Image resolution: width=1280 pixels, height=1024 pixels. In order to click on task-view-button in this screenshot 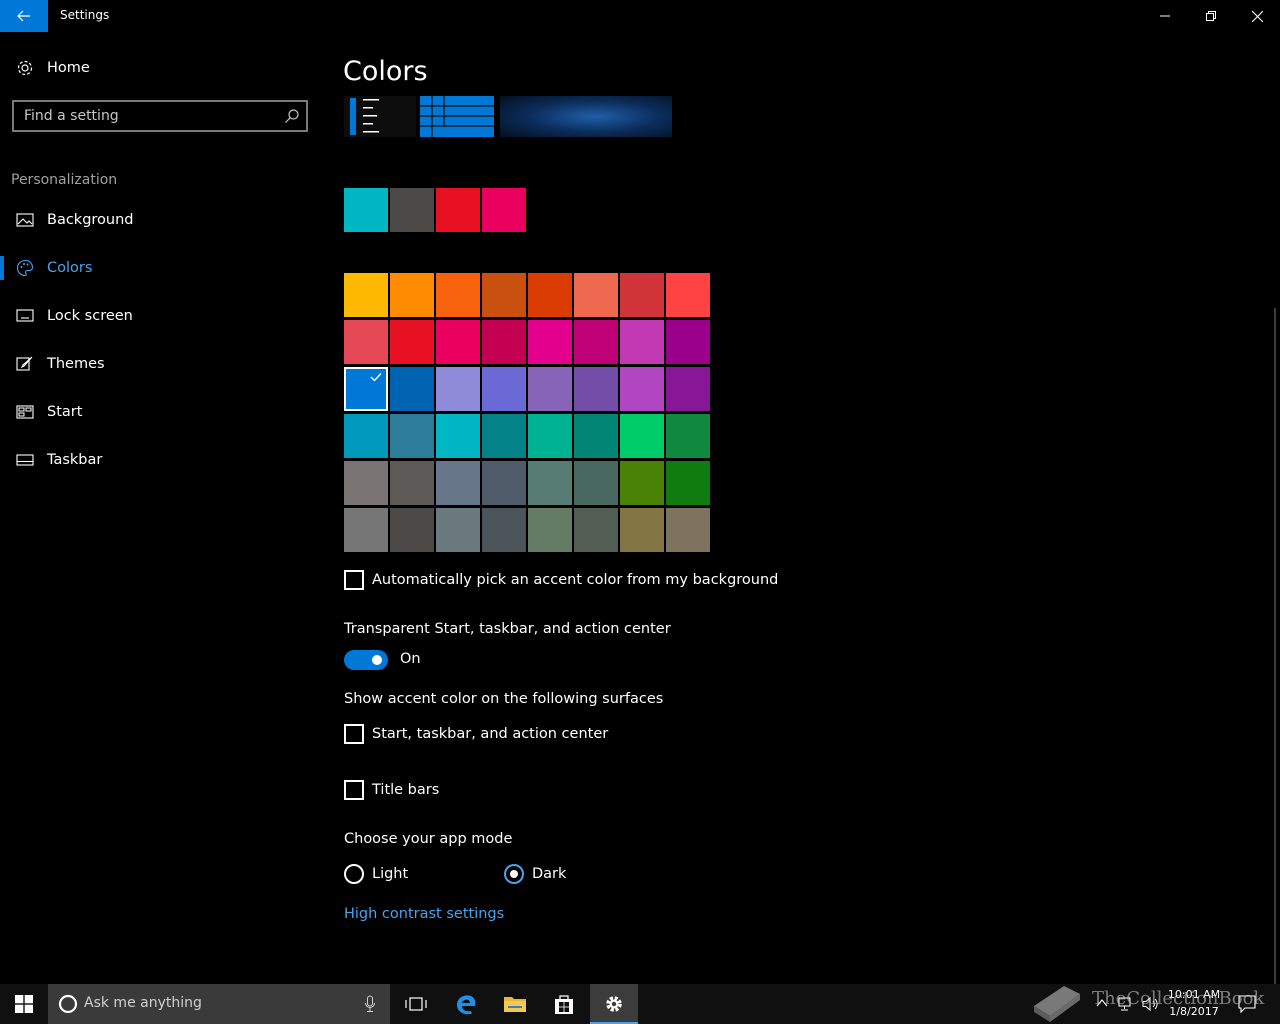, I will do `click(416, 1004)`.